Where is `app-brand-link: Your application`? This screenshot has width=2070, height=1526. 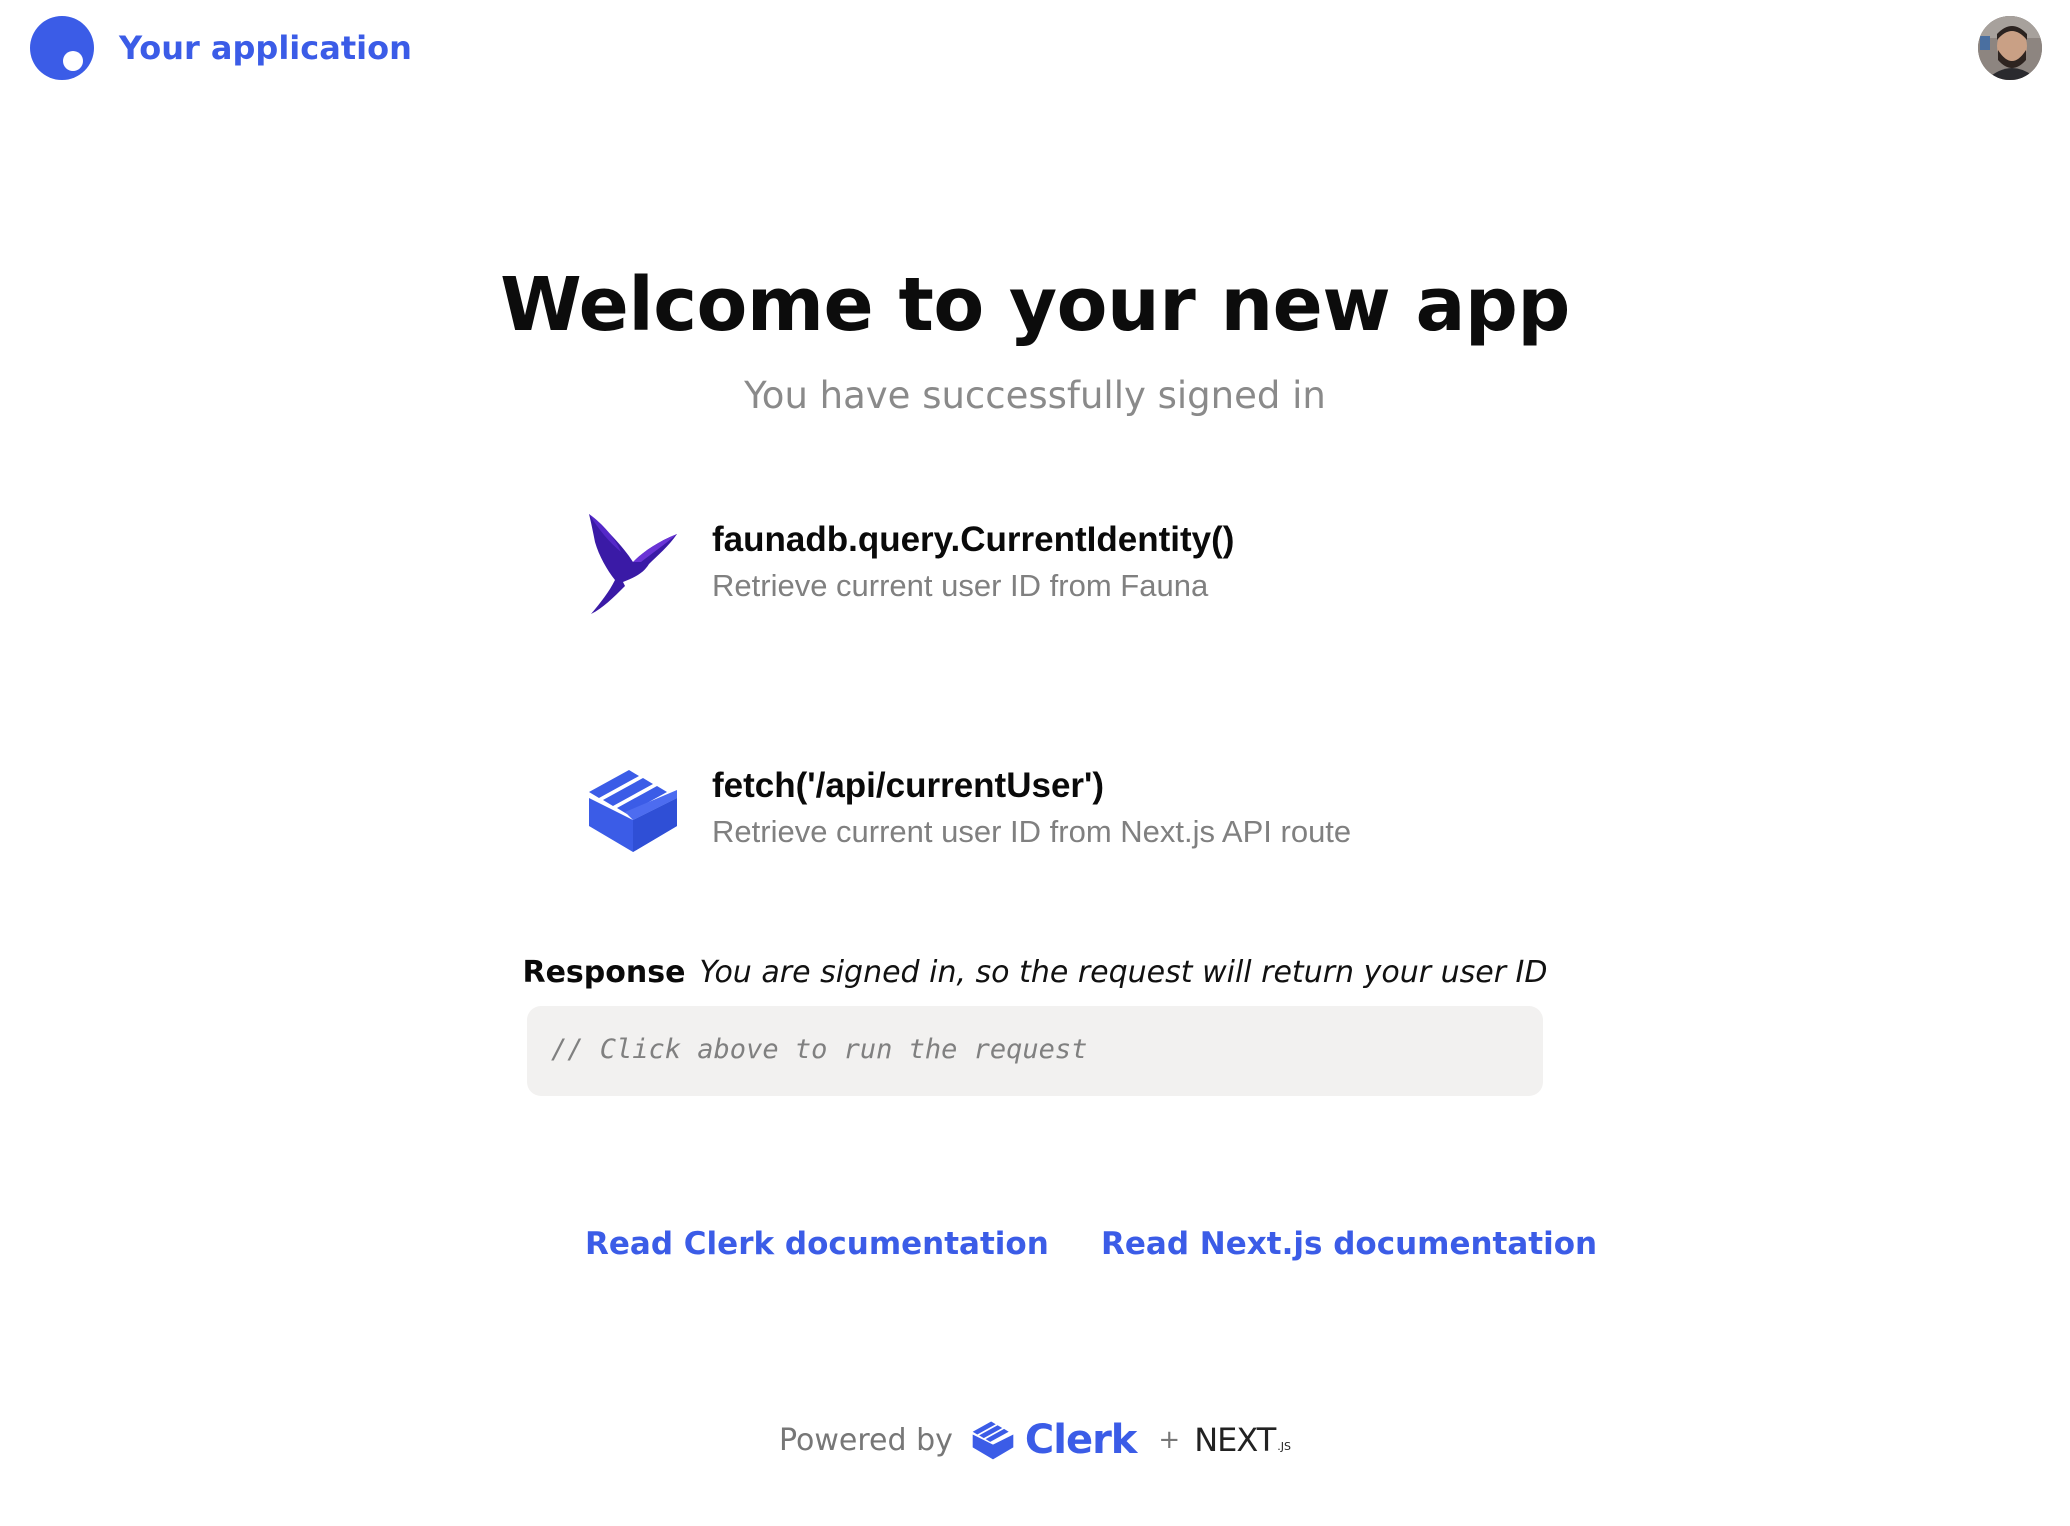
app-brand-link: Your application is located at coordinates (221, 48).